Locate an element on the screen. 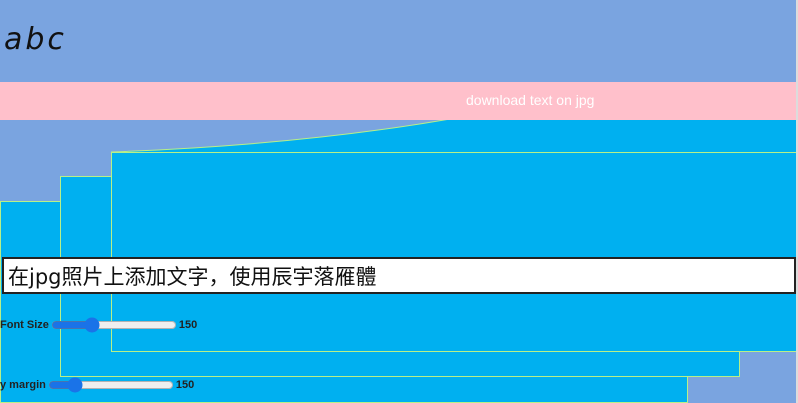  y-margin-slider is located at coordinates (110, 385).